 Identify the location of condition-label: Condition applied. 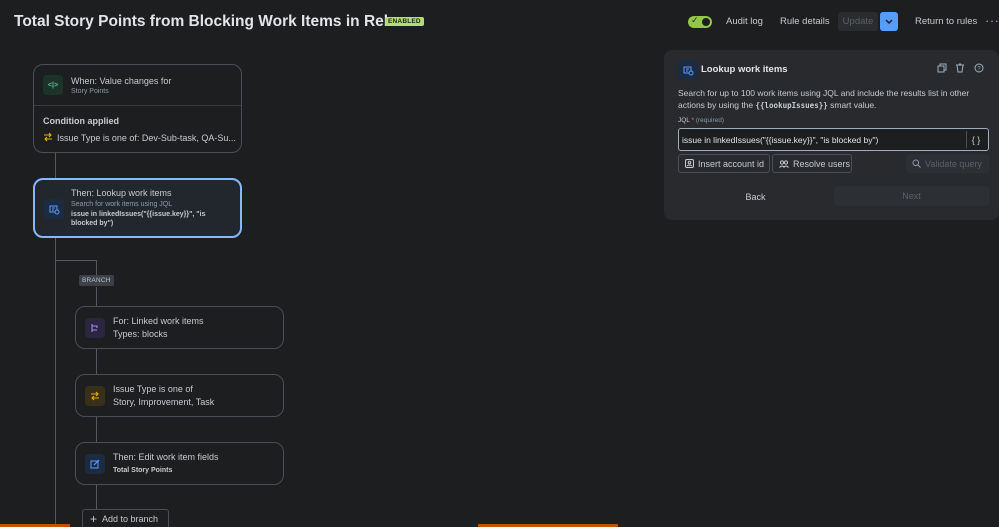
(81, 121).